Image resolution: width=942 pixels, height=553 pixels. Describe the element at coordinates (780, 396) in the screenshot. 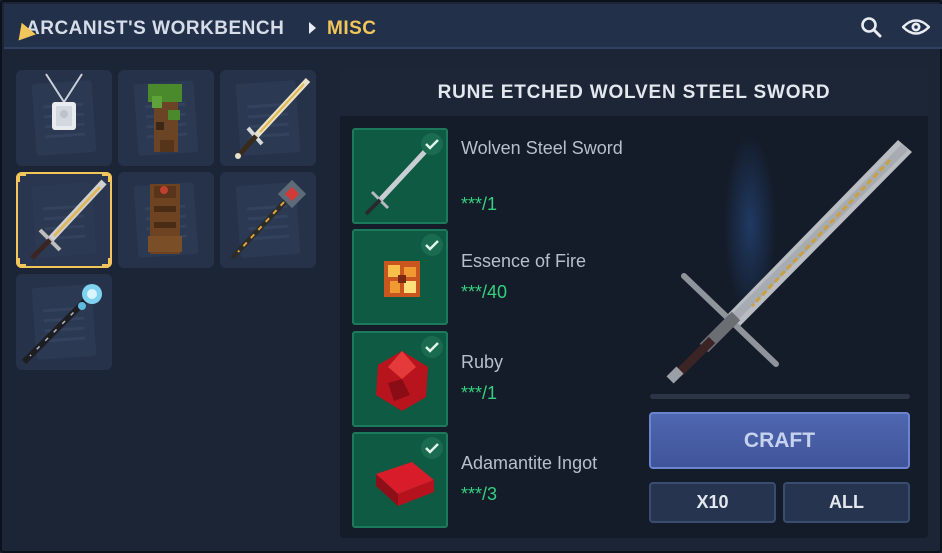

I see `craft-progress-bar` at that location.